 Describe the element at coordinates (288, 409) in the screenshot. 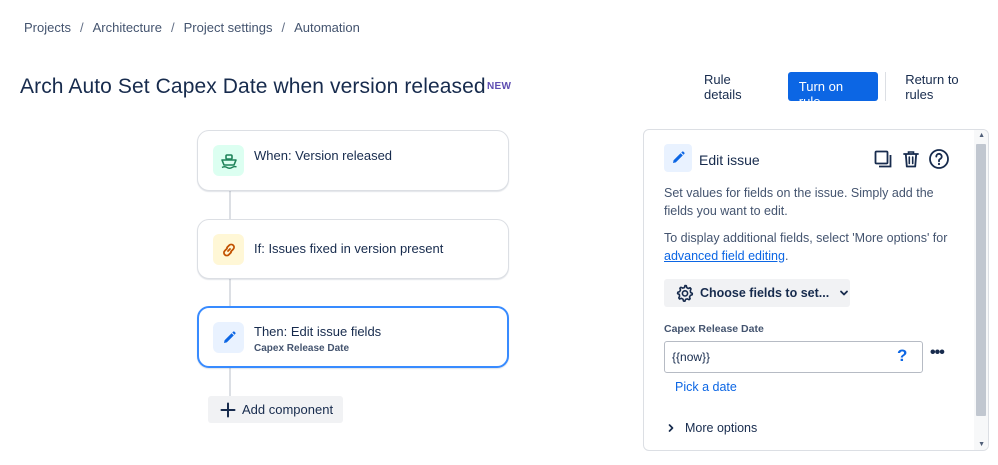

I see `add-component-label: Add component` at that location.